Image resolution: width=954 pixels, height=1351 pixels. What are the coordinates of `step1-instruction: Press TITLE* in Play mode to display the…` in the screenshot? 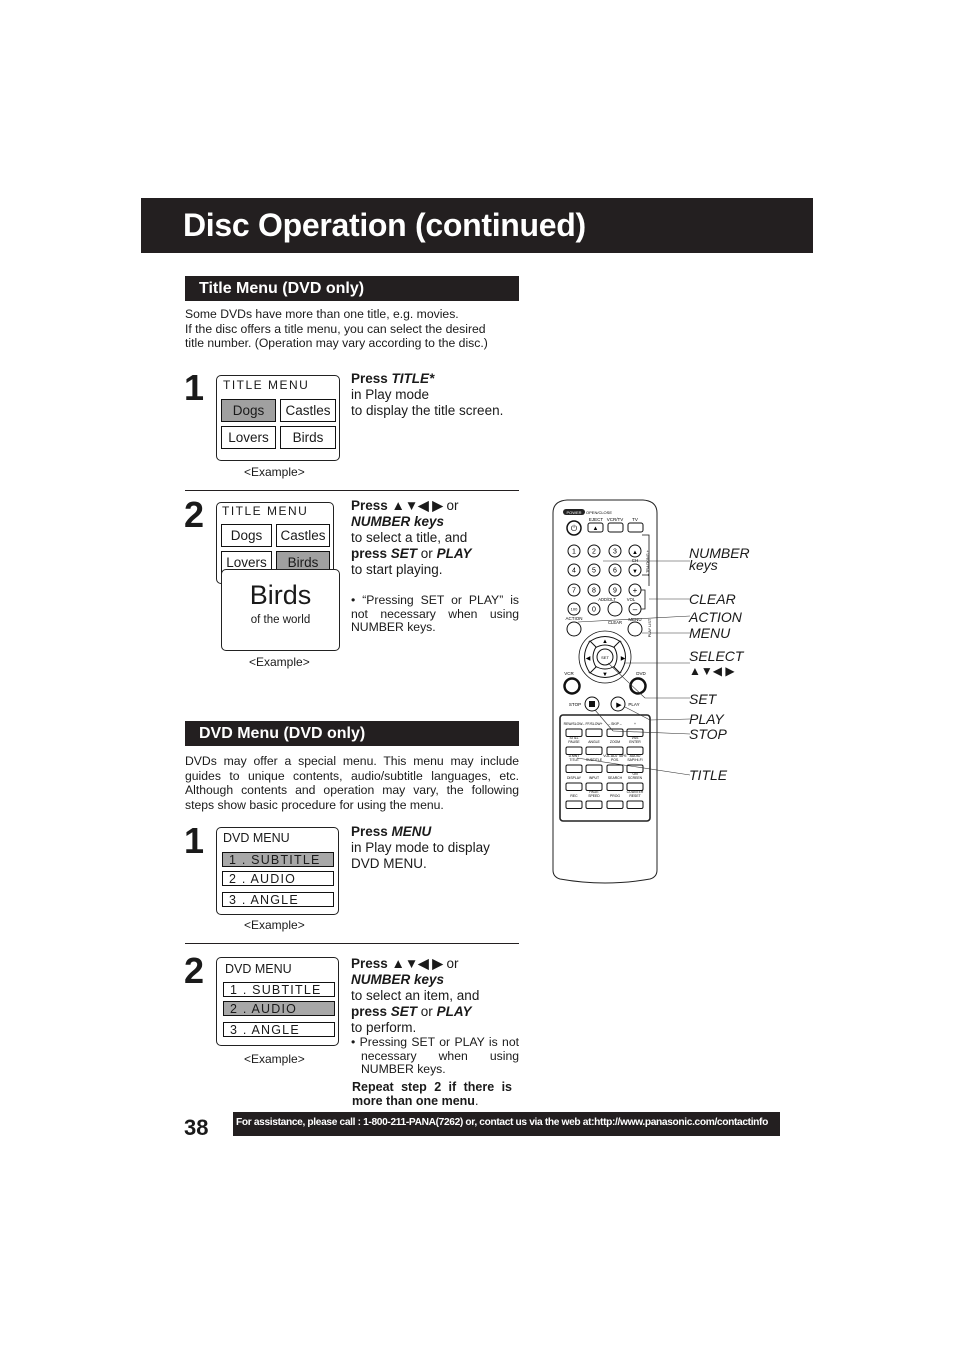 It's located at (427, 394).